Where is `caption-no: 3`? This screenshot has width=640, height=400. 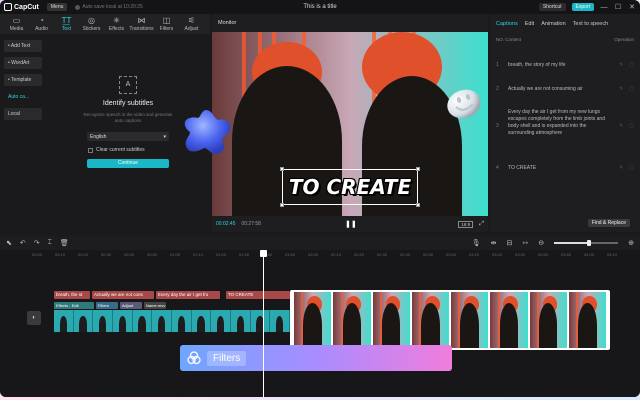
caption-no: 3 is located at coordinates (497, 126).